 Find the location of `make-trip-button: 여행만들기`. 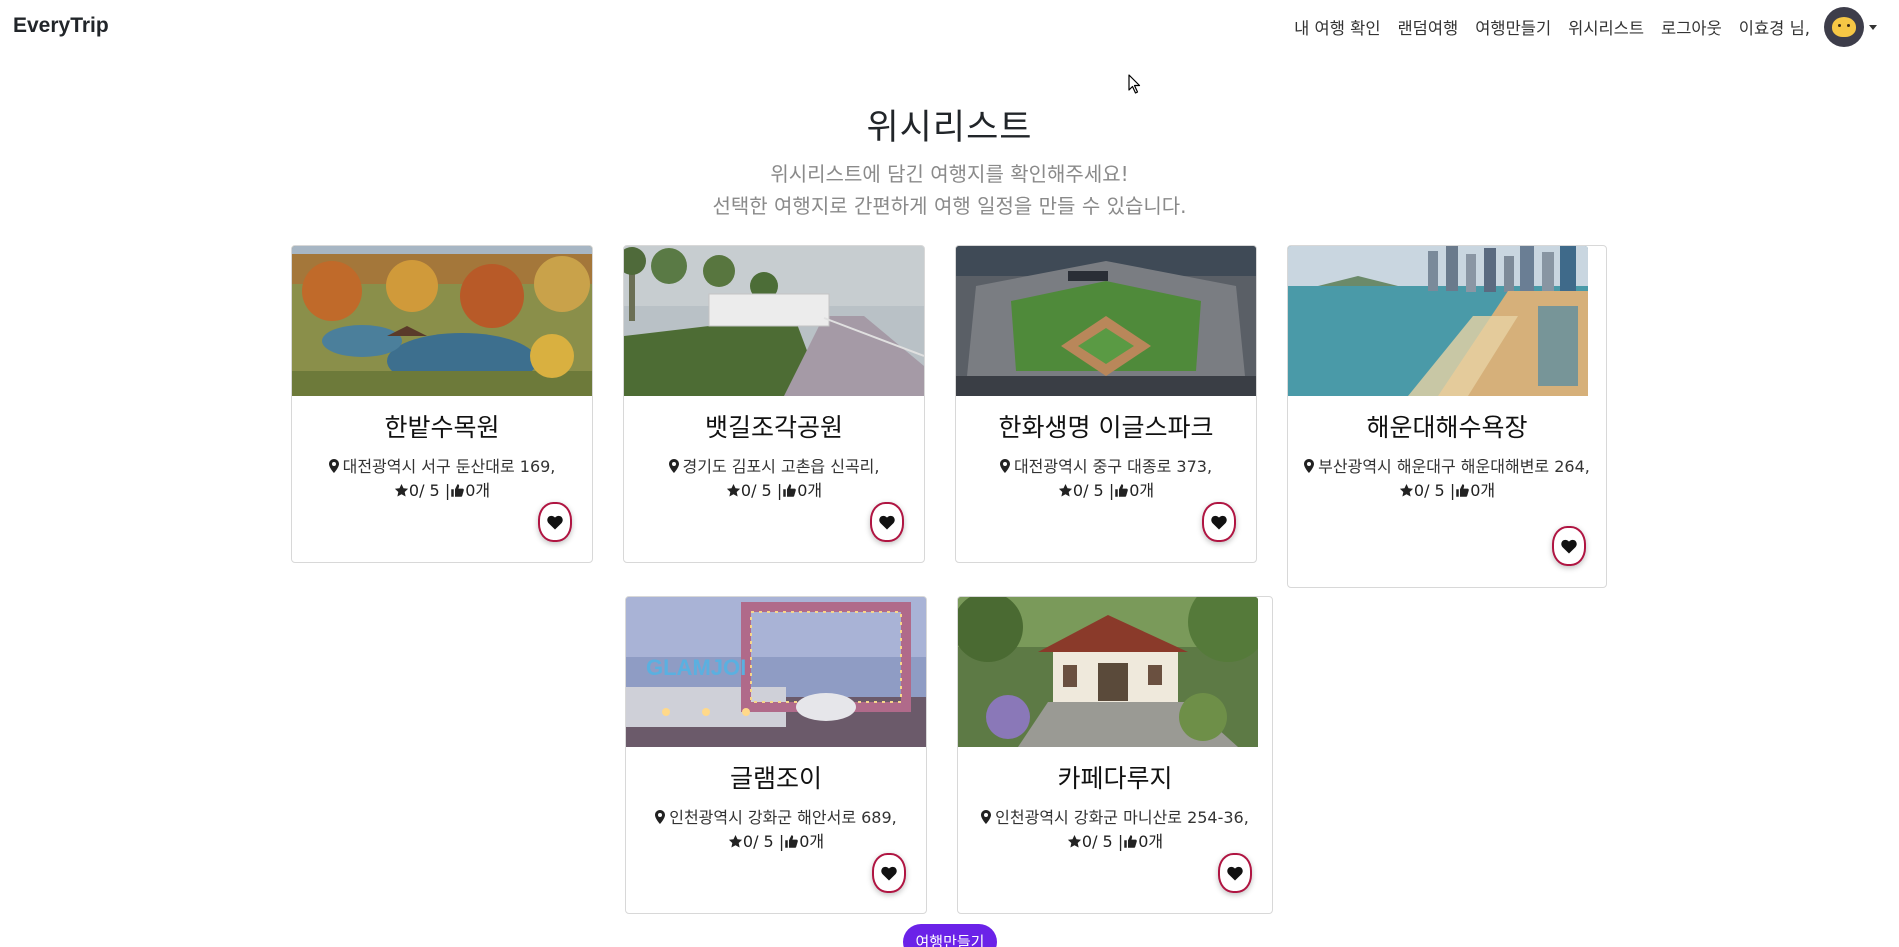

make-trip-button: 여행만들기 is located at coordinates (950, 935).